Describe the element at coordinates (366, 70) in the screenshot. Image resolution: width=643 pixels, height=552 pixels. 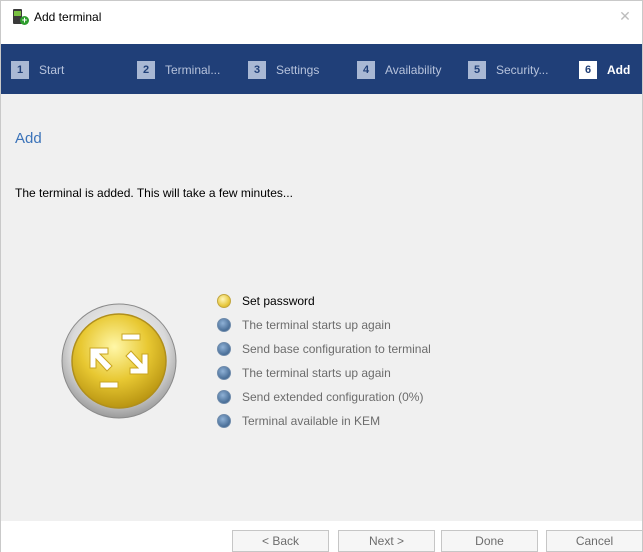
I see `step-number: 4` at that location.